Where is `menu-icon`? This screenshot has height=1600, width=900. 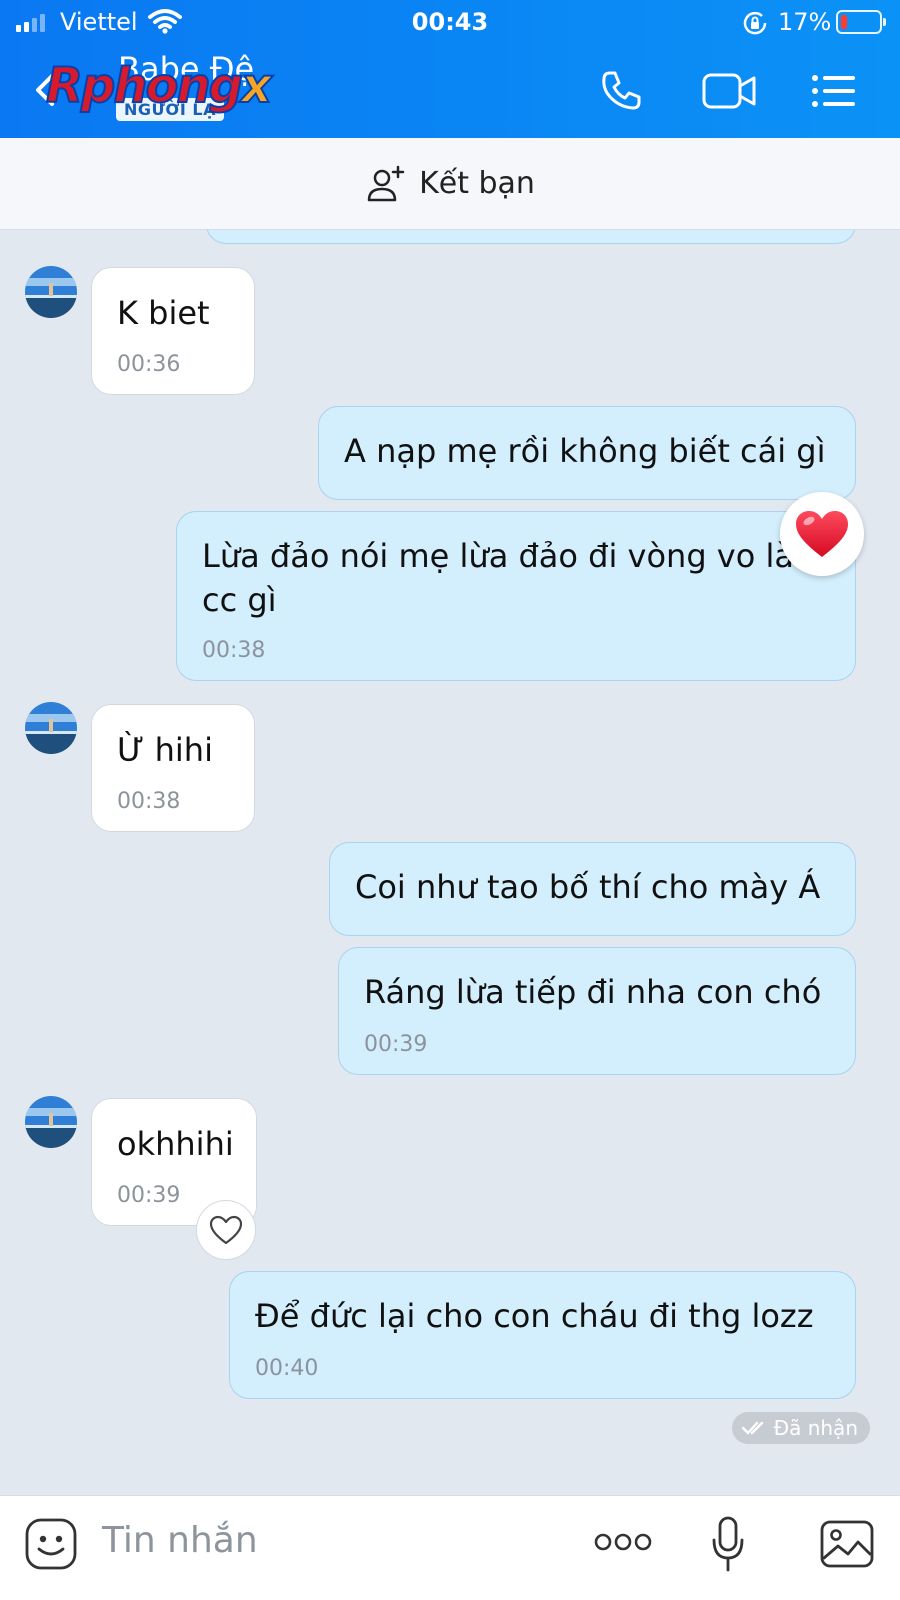 menu-icon is located at coordinates (833, 91).